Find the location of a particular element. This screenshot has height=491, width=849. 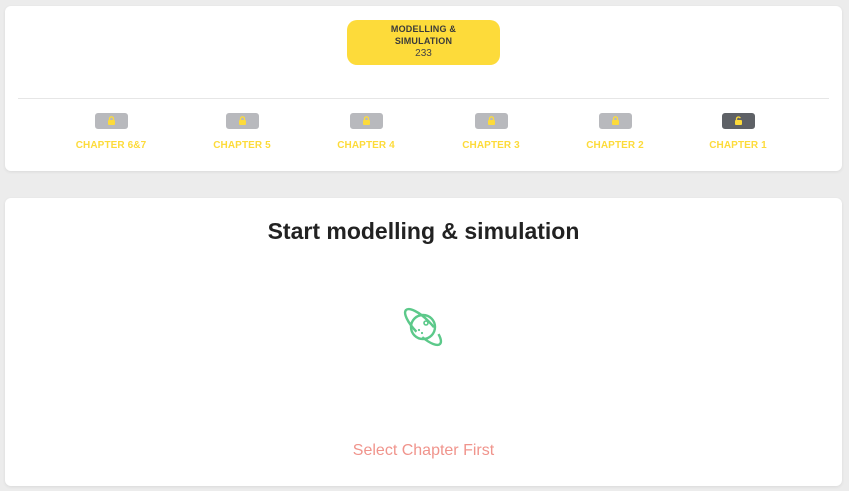

unlock-icon is located at coordinates (738, 121).